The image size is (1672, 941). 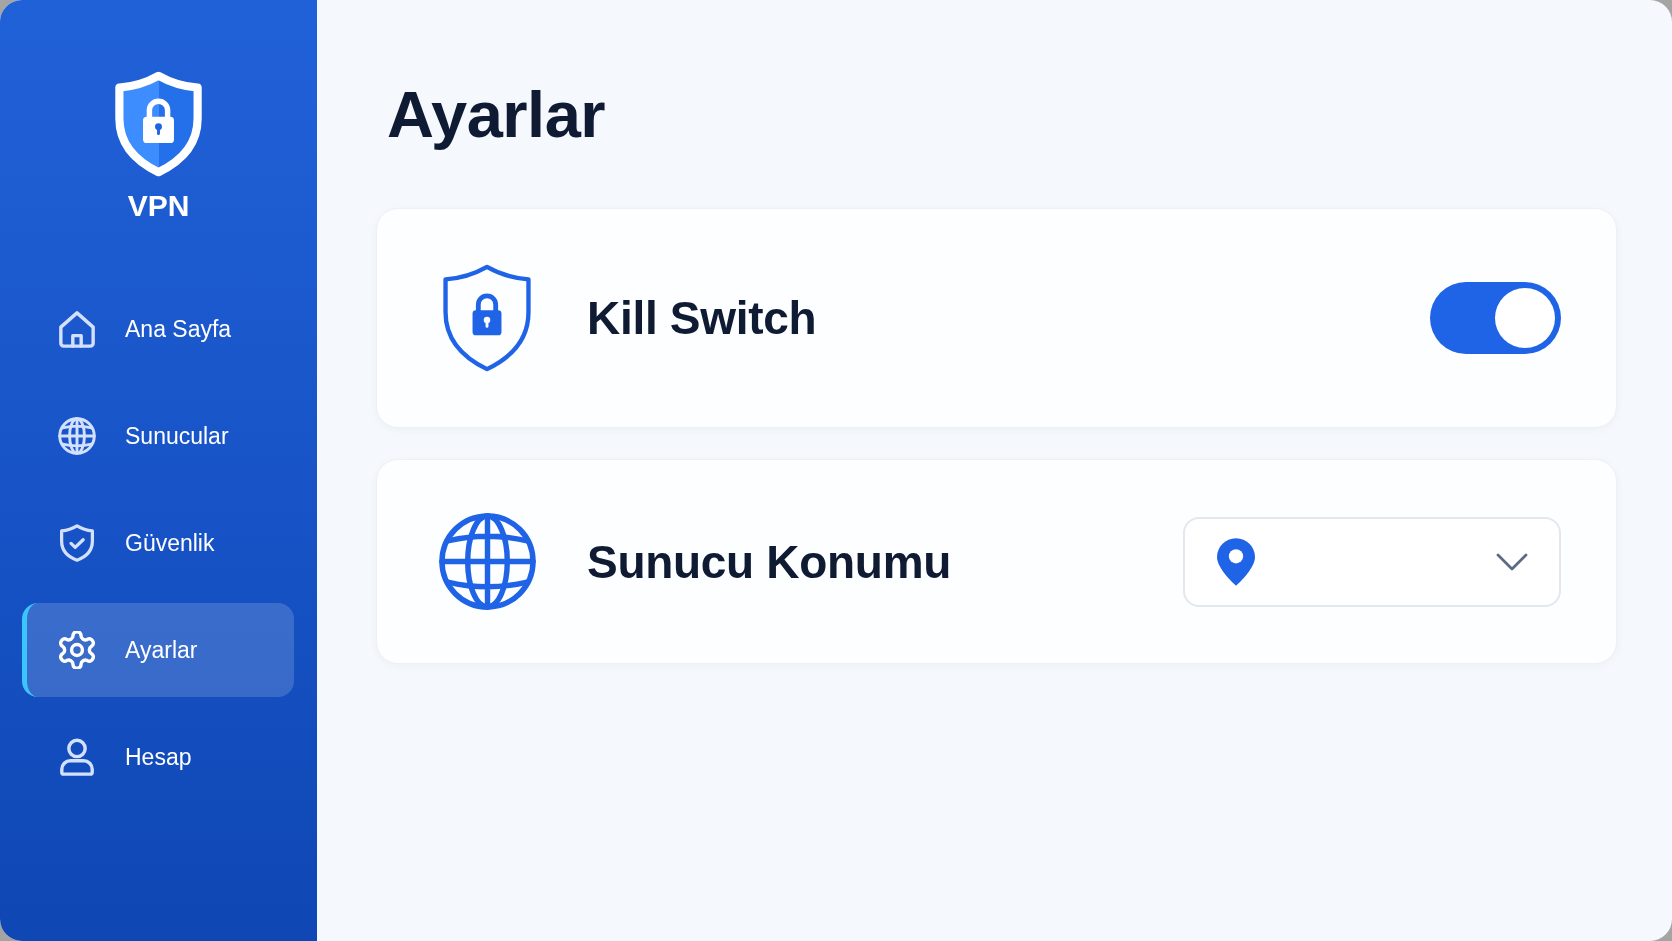 What do you see at coordinates (158, 543) in the screenshot?
I see `sidebar-item: Güvenlik` at bounding box center [158, 543].